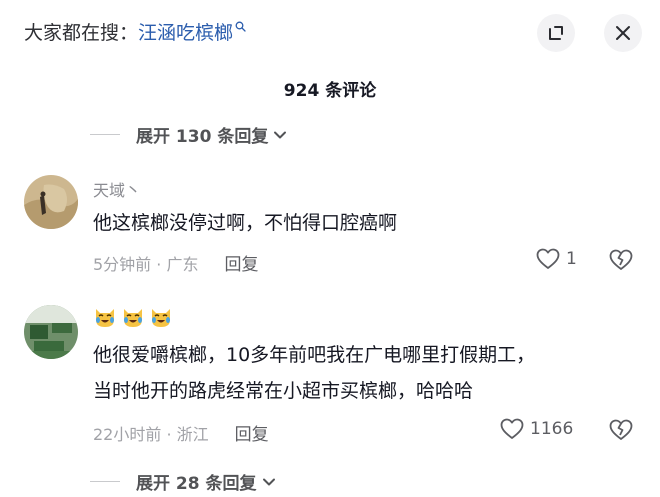 Image resolution: width=660 pixels, height=497 pixels. What do you see at coordinates (151, 434) in the screenshot?
I see `time-location: 22小时前 · 浙江` at bounding box center [151, 434].